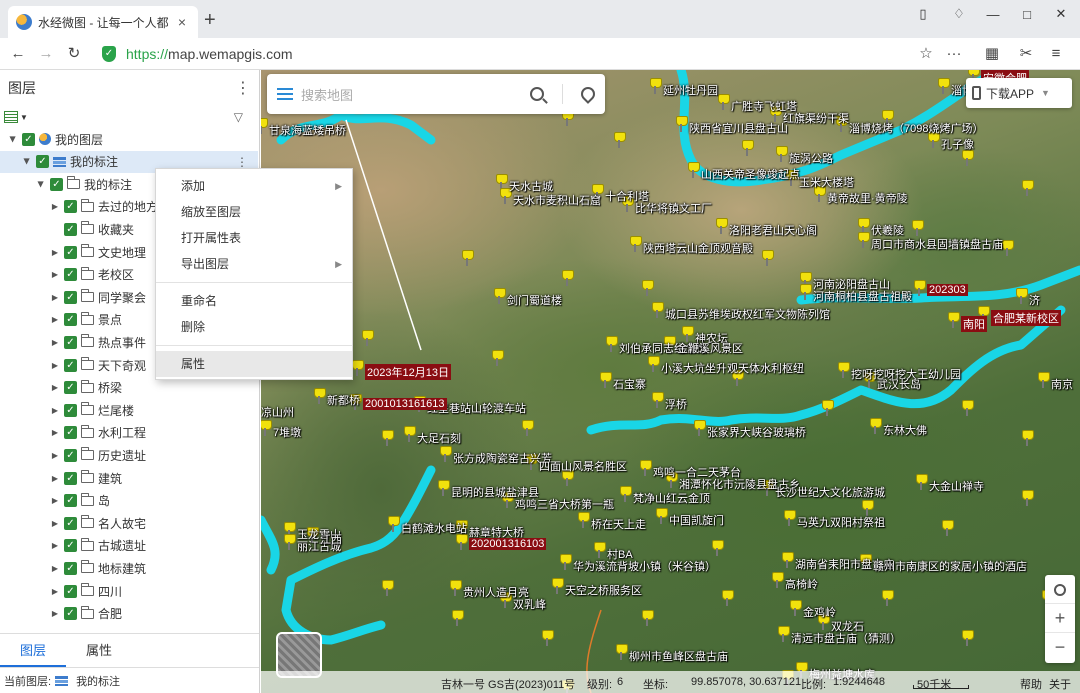  Describe the element at coordinates (1060, 684) in the screenshot. I see `about-link: 关于` at that location.